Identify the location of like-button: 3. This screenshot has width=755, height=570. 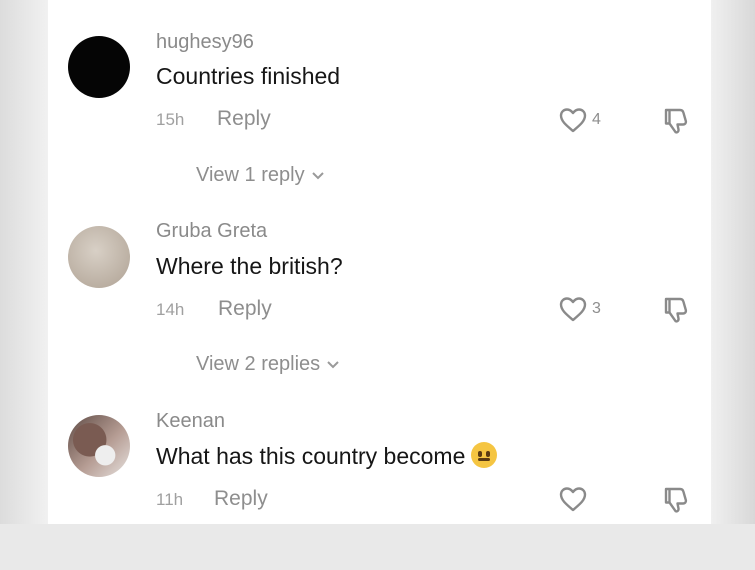
(579, 309).